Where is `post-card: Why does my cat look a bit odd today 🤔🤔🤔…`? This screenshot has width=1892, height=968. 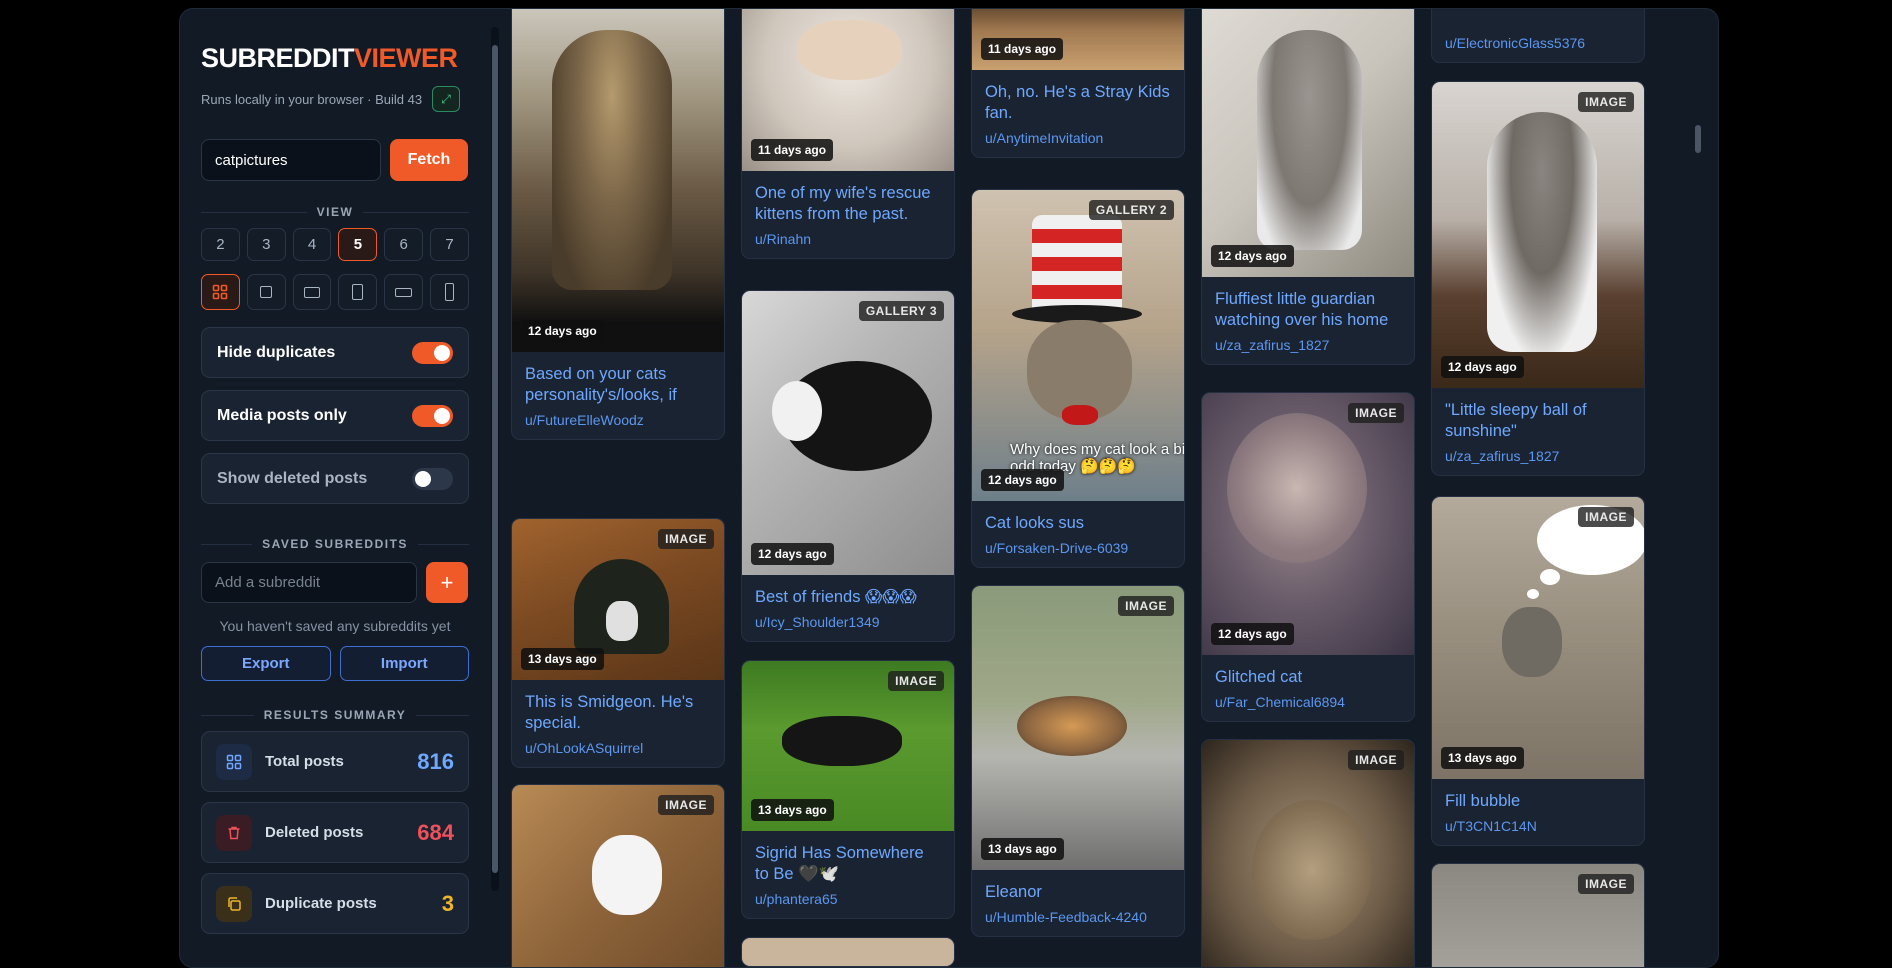 post-card: Why does my cat look a bit odd today 🤔🤔🤔… is located at coordinates (1078, 379).